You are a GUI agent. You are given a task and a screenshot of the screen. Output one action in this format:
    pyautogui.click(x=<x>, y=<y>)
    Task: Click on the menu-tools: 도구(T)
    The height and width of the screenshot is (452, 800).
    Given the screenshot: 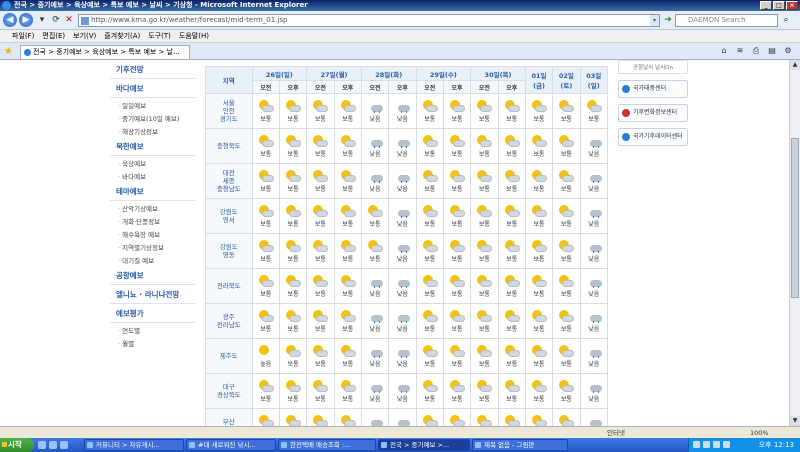 What is the action you would take?
    pyautogui.click(x=159, y=36)
    